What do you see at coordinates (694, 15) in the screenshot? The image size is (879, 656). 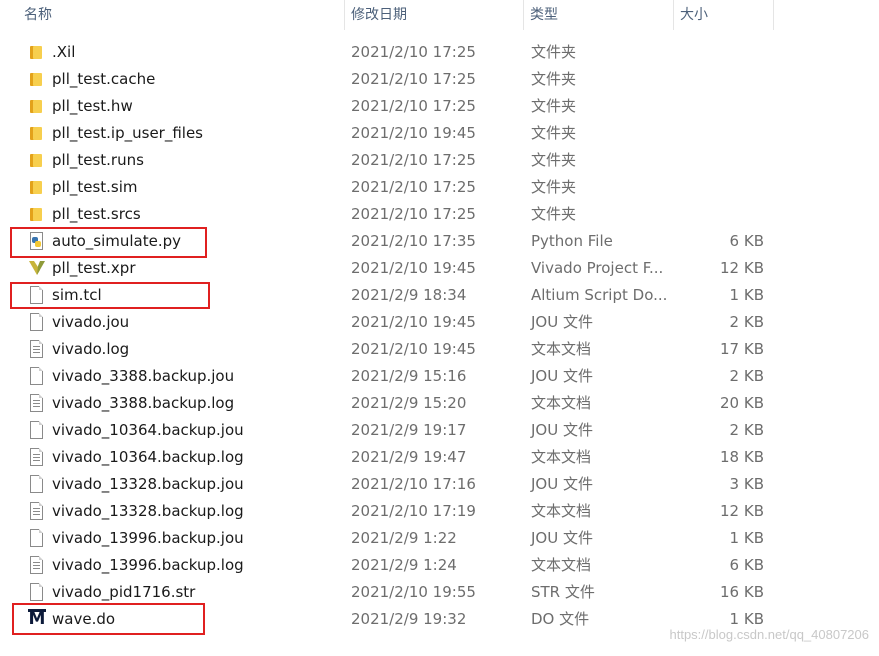 I see `column-header-size-label: 大小` at bounding box center [694, 15].